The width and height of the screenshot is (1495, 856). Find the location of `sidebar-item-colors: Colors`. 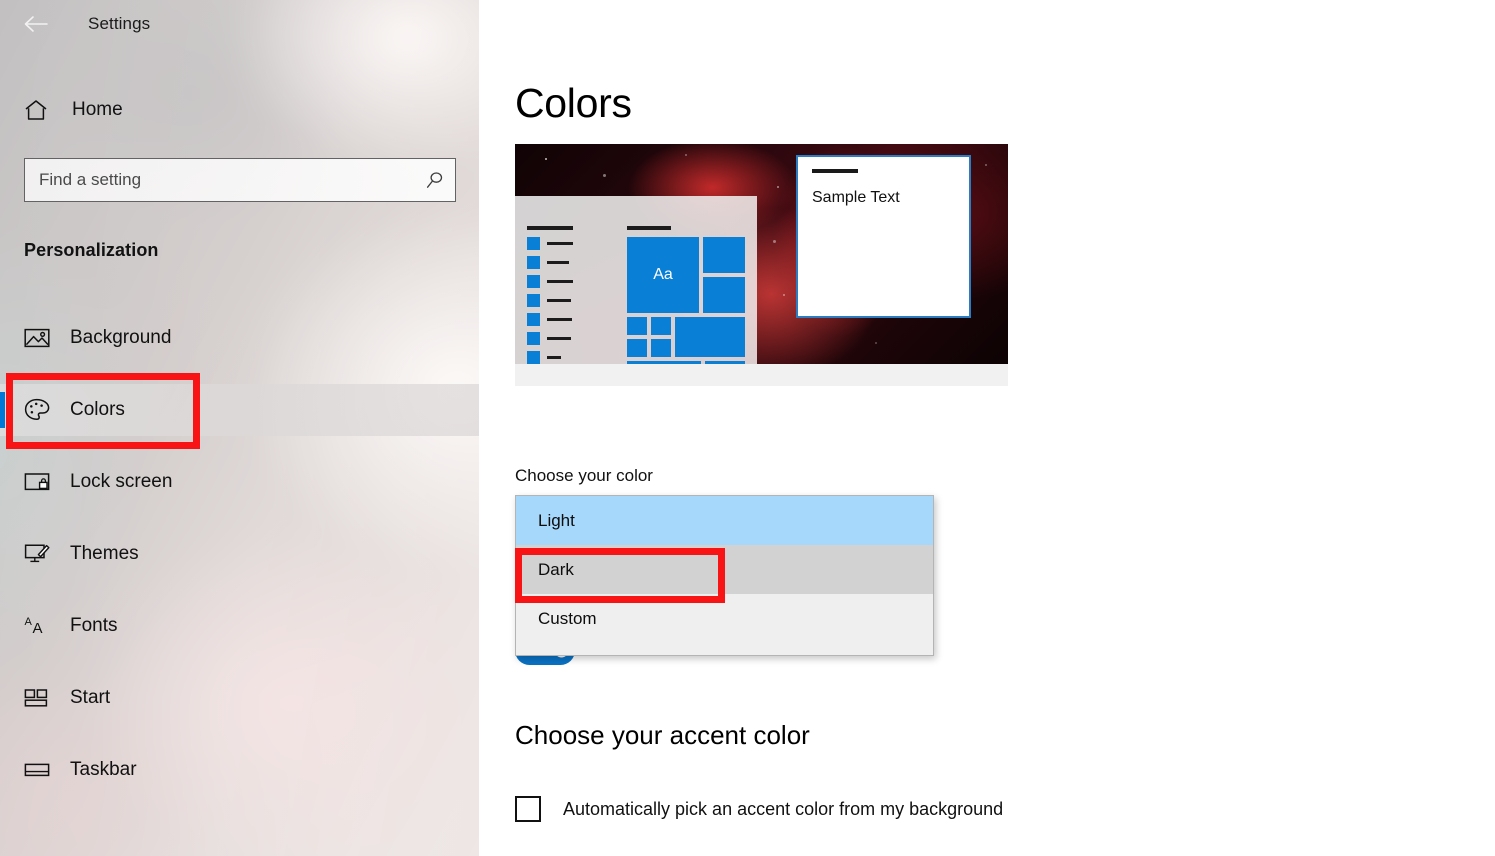

sidebar-item-colors: Colors is located at coordinates (239, 410).